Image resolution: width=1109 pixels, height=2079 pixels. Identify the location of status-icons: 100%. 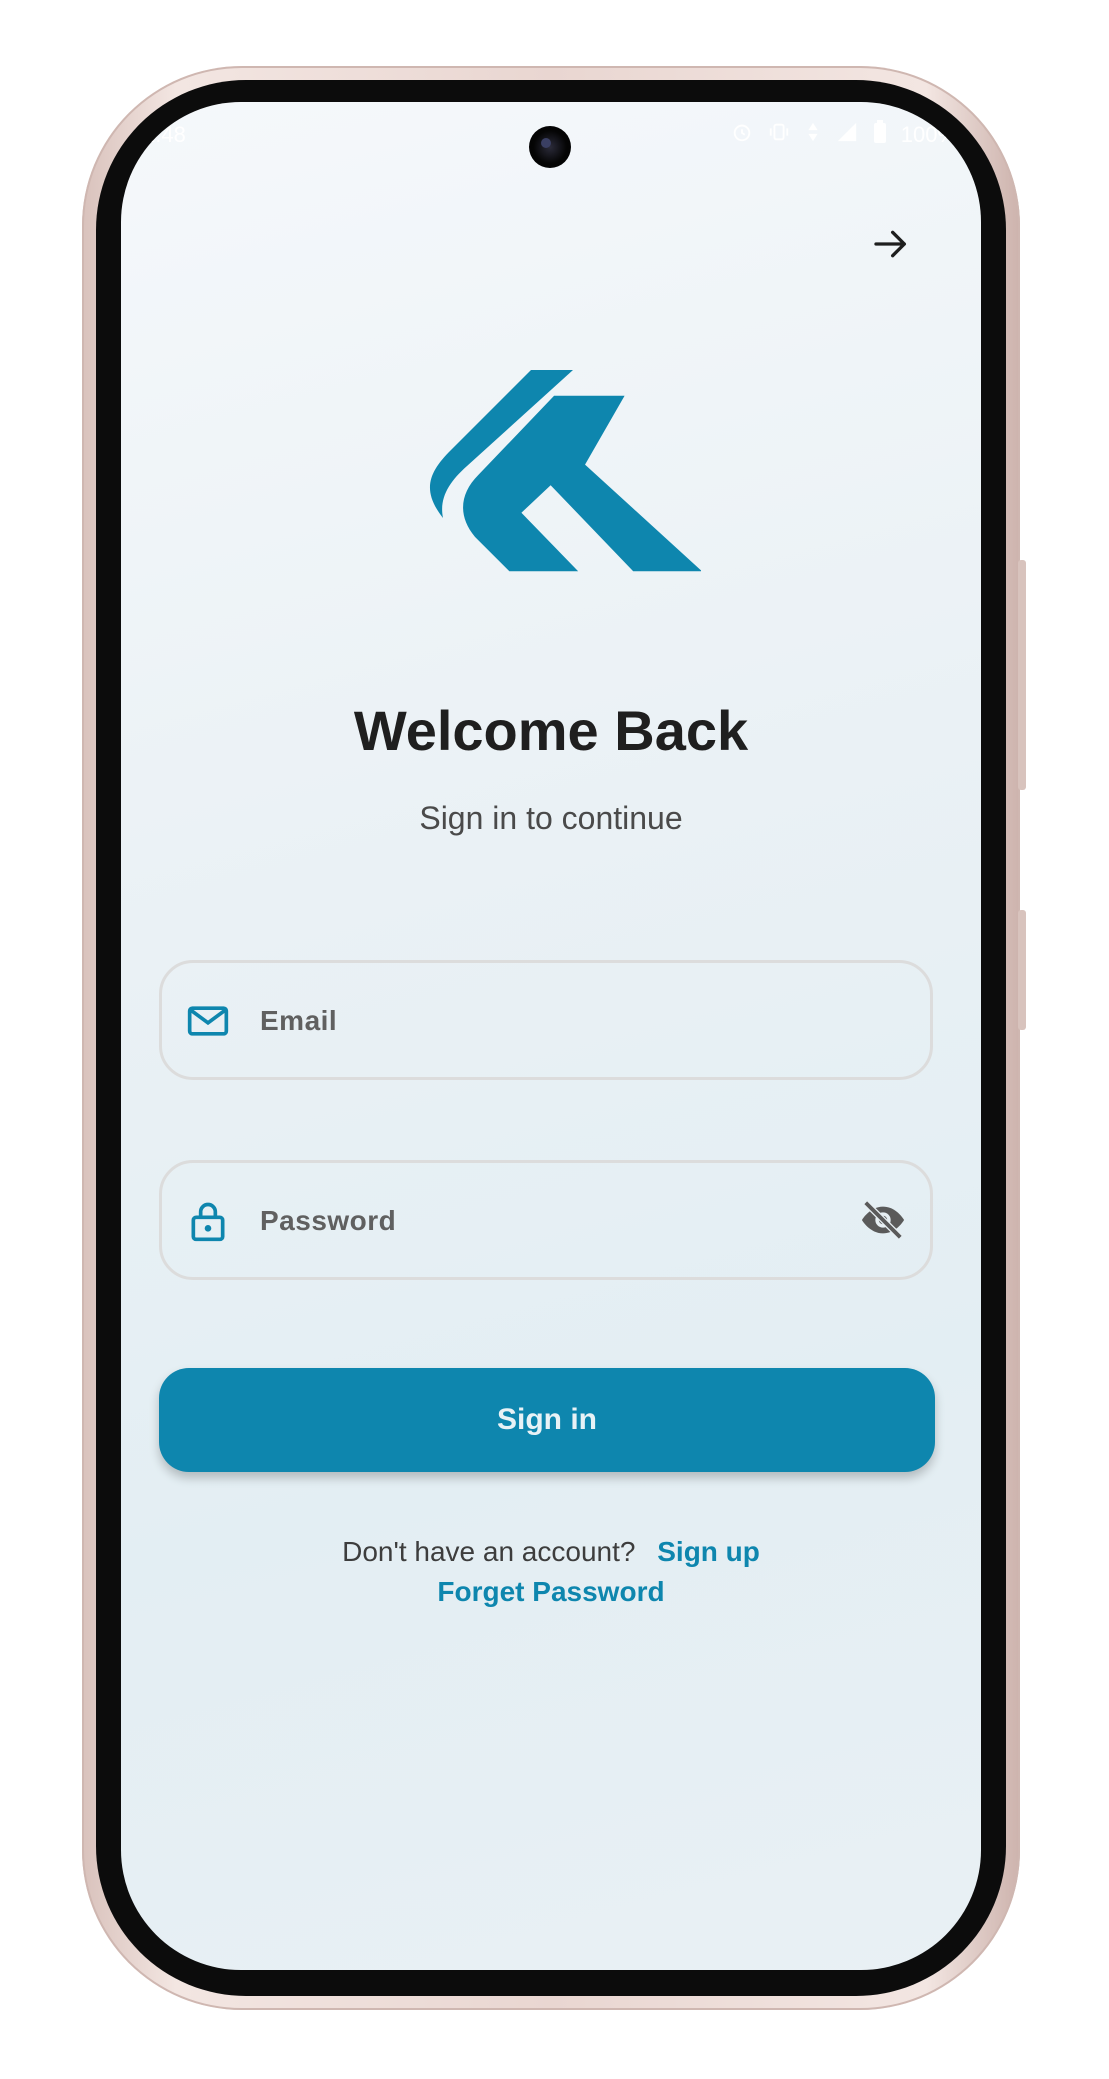
(844, 135).